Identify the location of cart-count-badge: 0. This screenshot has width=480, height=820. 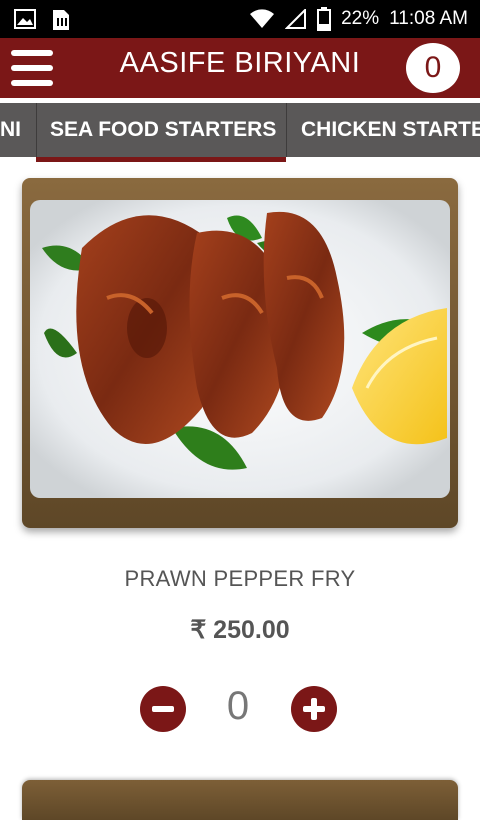
(433, 68).